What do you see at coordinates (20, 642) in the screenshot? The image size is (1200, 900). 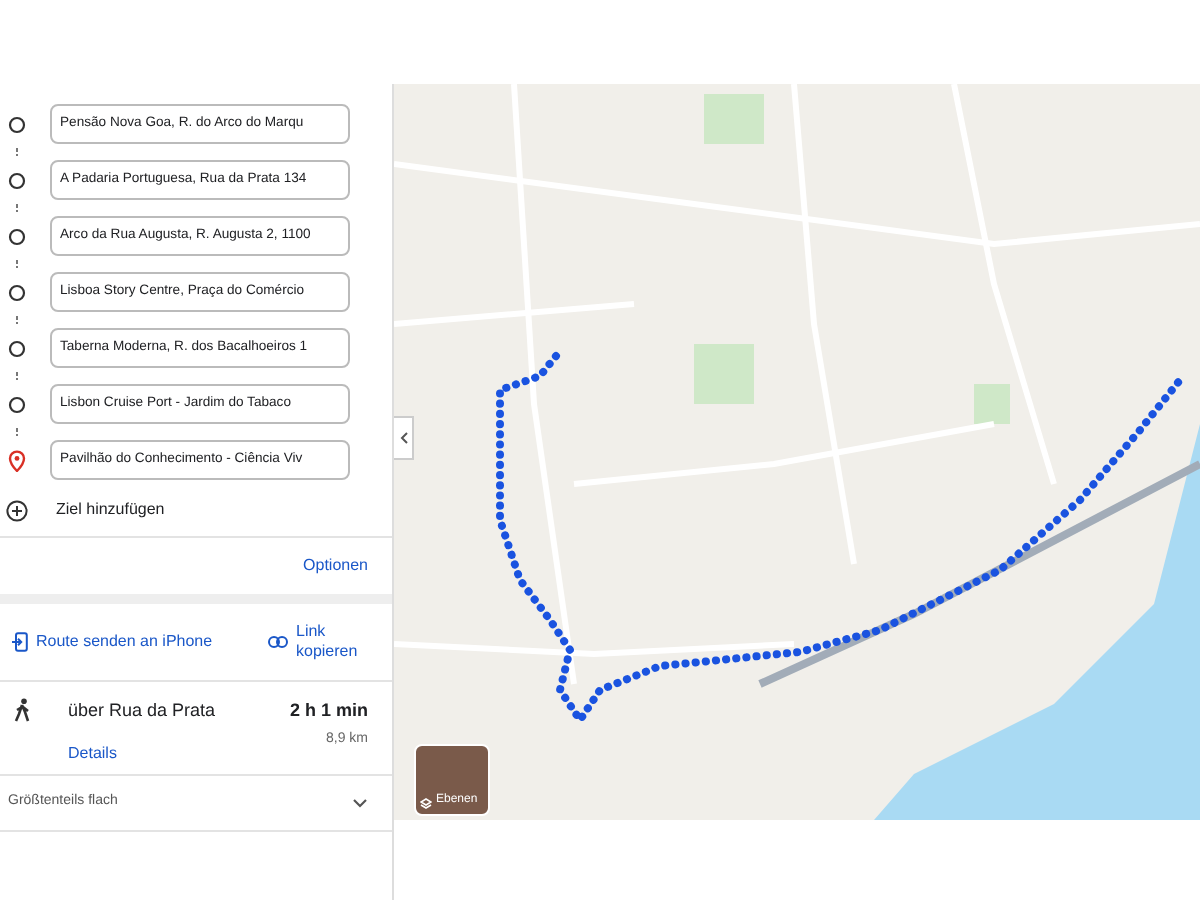 I see `send-to-device-icon` at bounding box center [20, 642].